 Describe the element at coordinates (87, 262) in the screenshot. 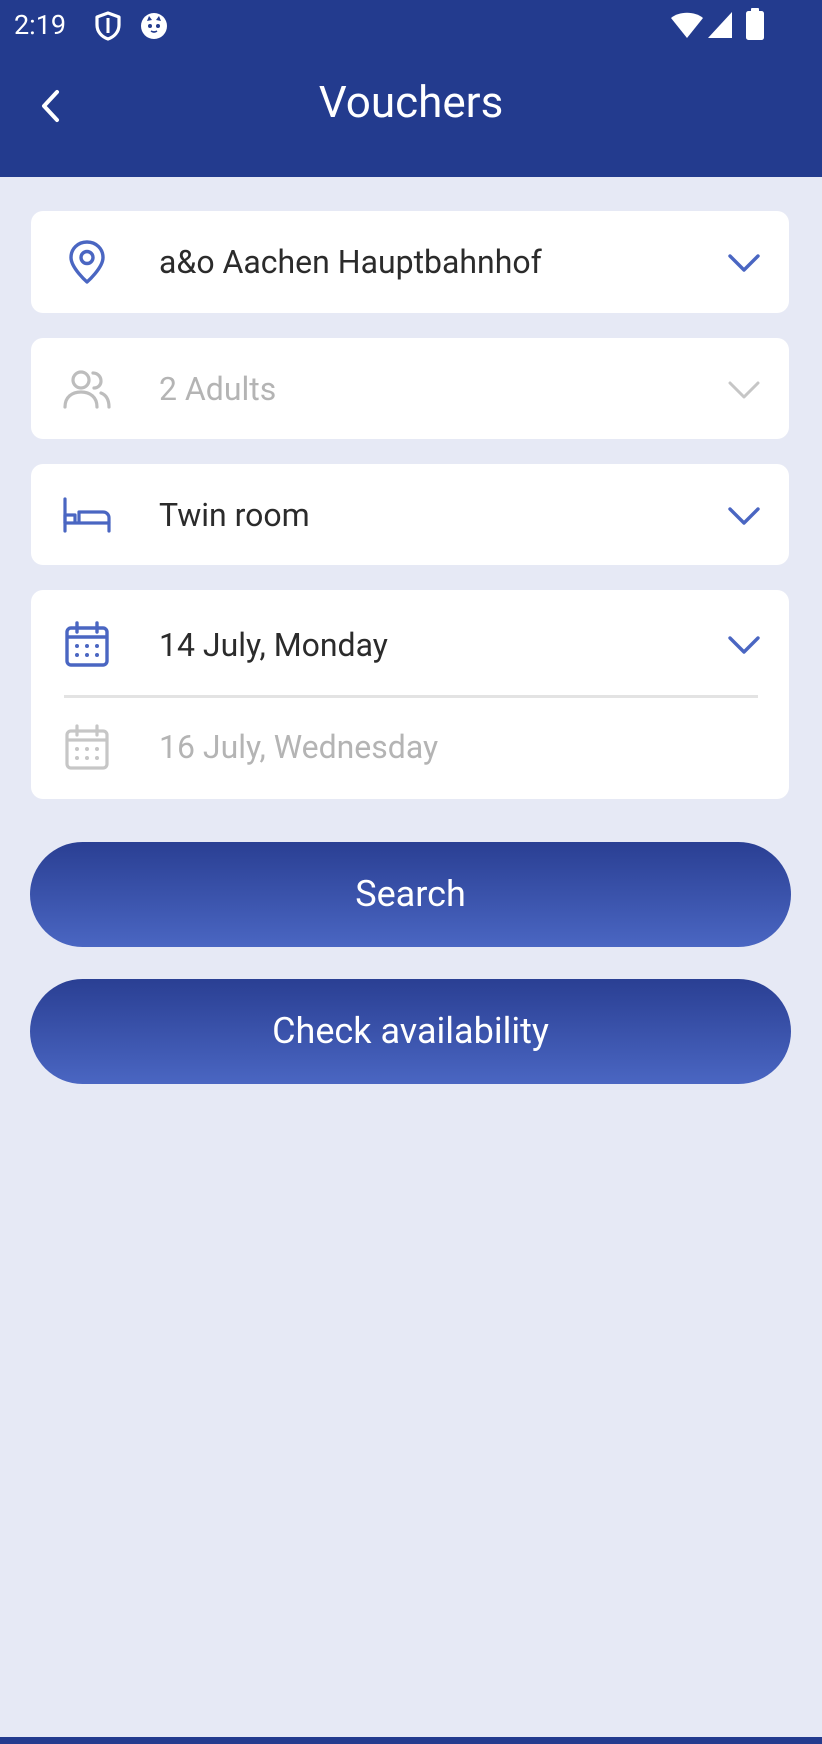

I see `location-pin-icon` at that location.